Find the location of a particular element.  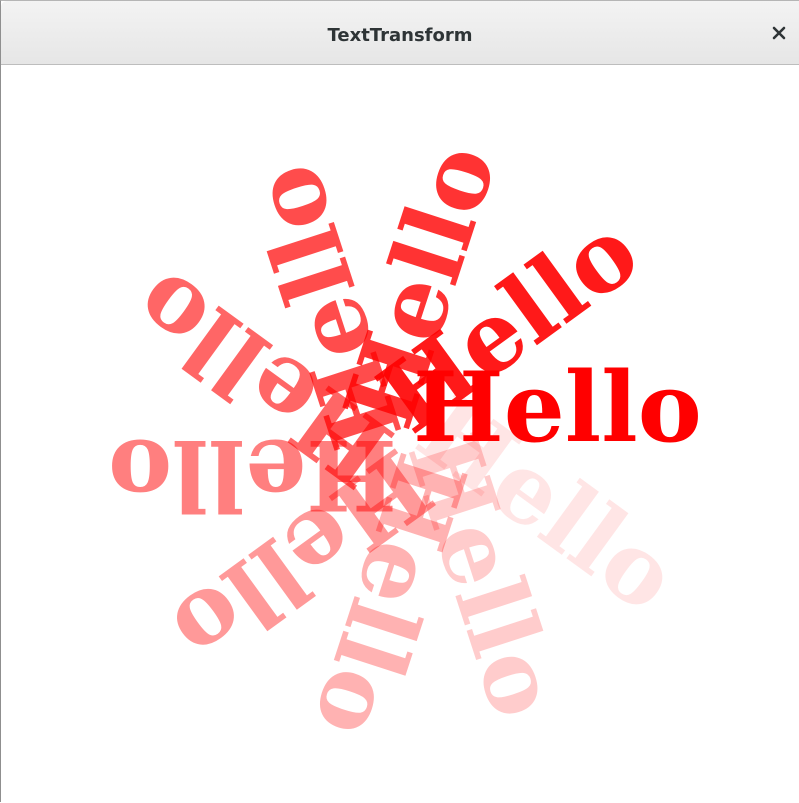

close-button is located at coordinates (779, 33).